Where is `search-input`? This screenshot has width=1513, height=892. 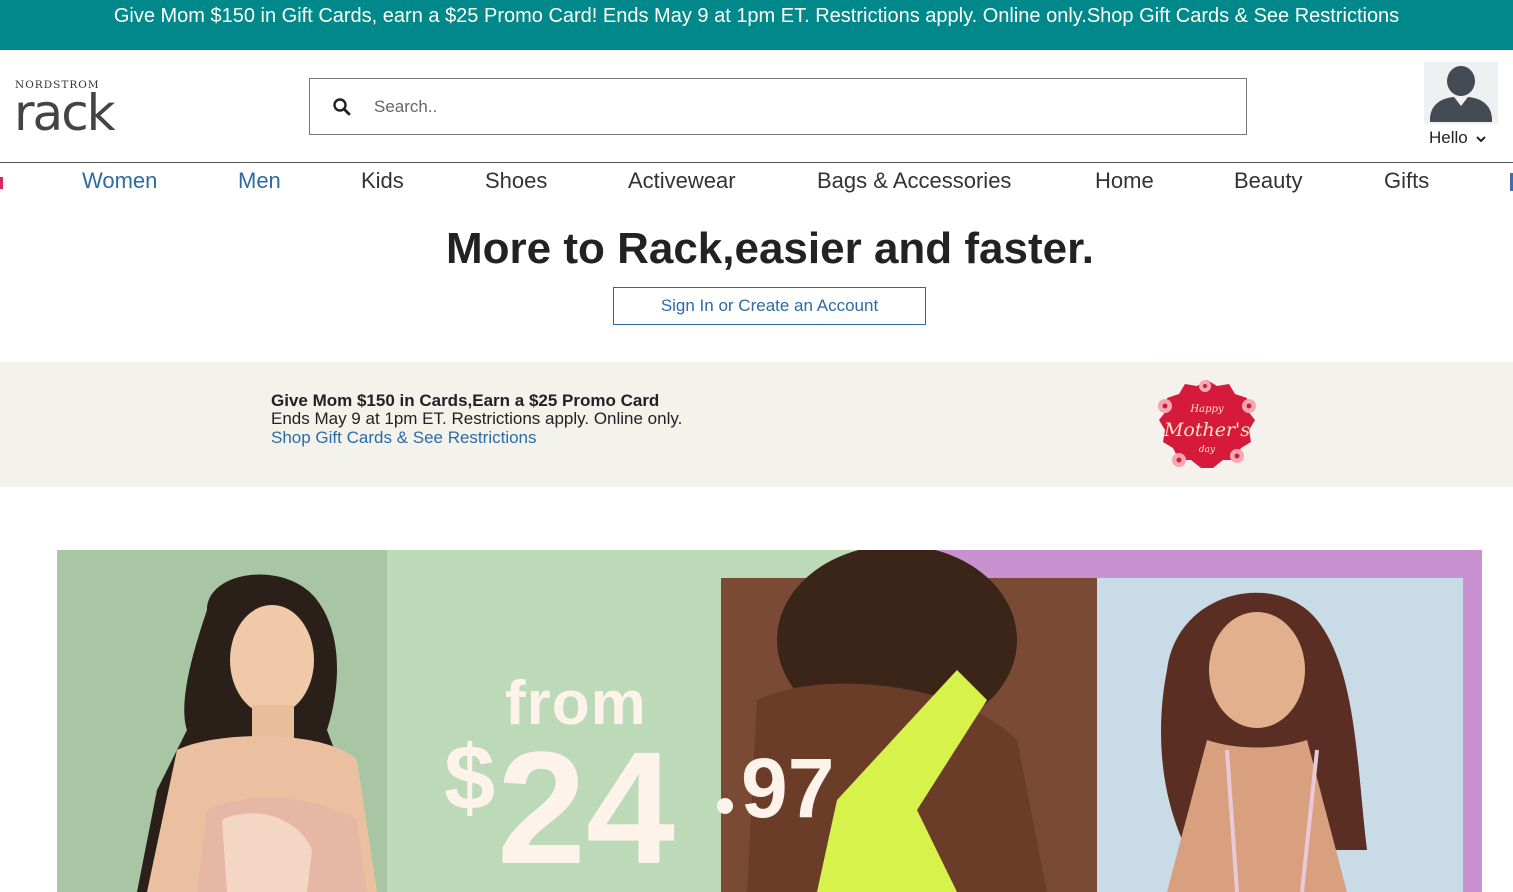 search-input is located at coordinates (804, 107).